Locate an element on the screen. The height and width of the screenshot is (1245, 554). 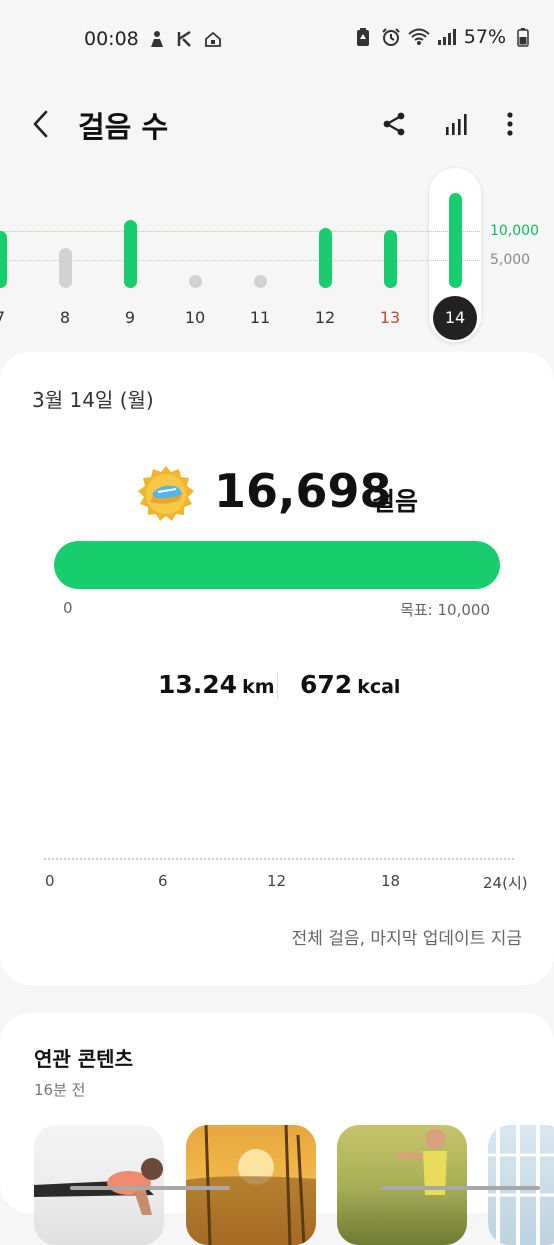
status-left: 00:08 is located at coordinates (153, 39).